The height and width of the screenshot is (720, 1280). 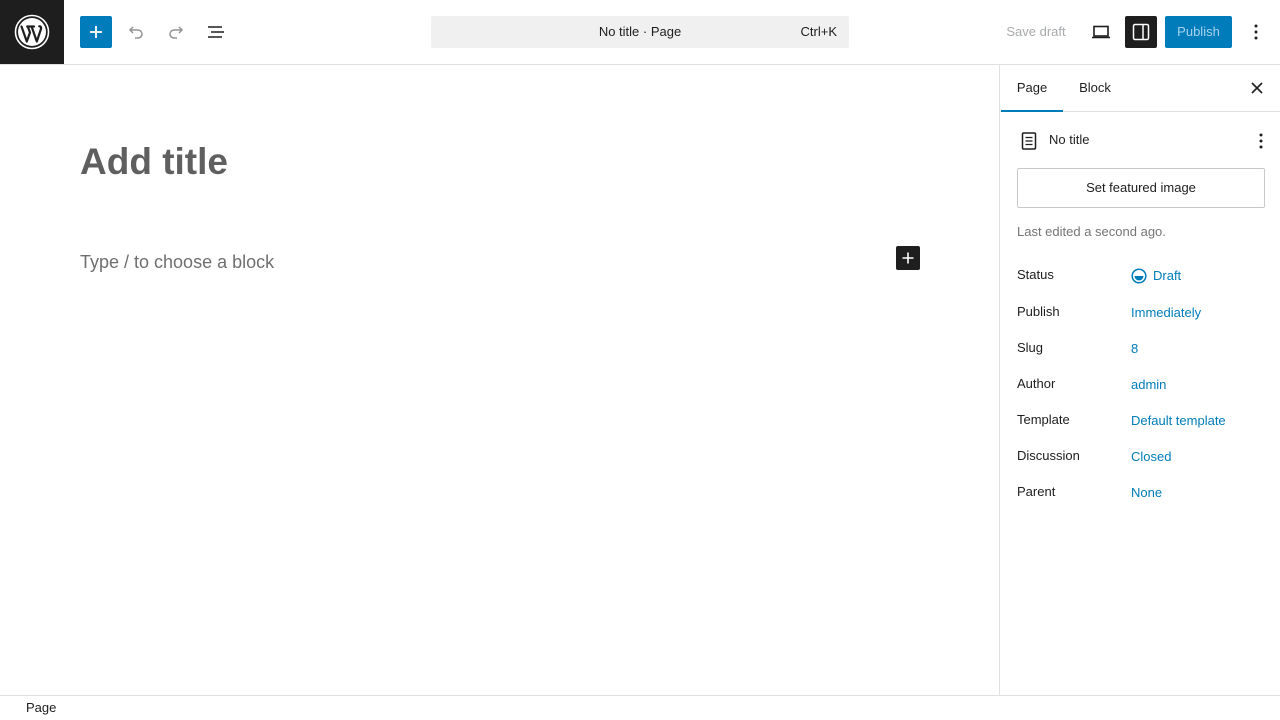 I want to click on preview-button, so click(x=1101, y=32).